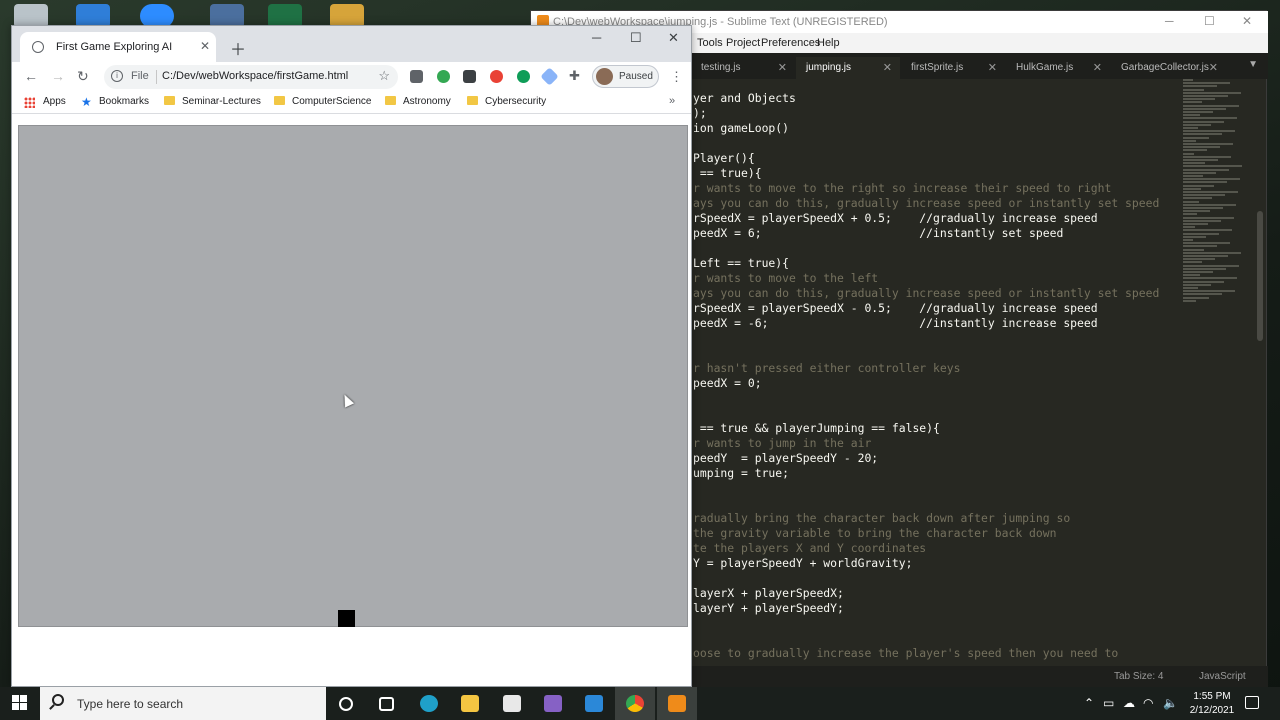 The width and height of the screenshot is (1280, 720). What do you see at coordinates (156, 77) in the screenshot?
I see `divider` at bounding box center [156, 77].